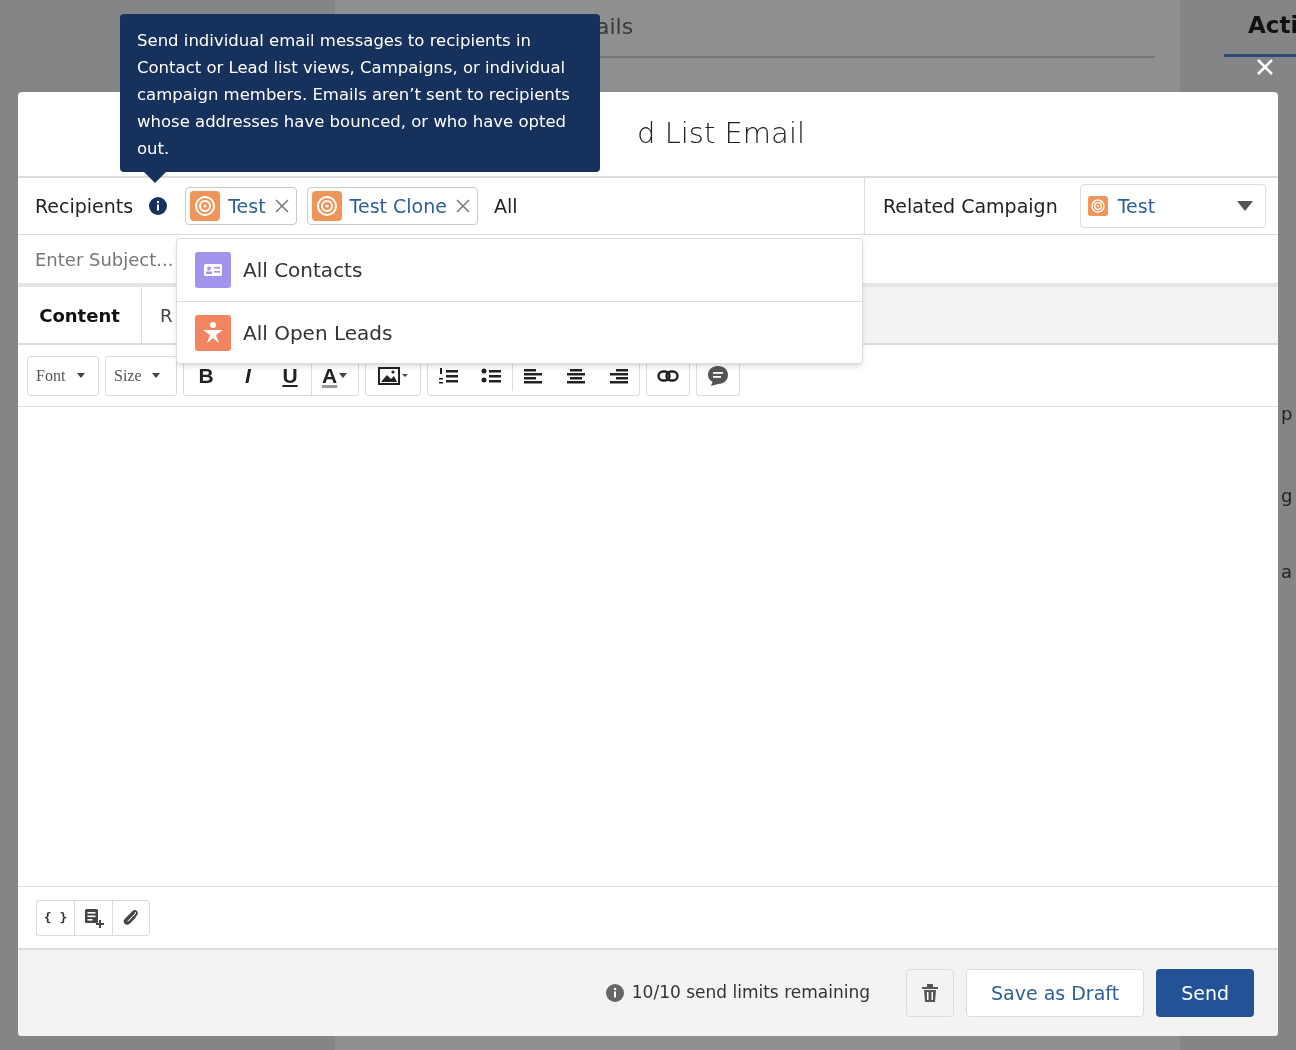  I want to click on send-button: Send, so click(1205, 993).